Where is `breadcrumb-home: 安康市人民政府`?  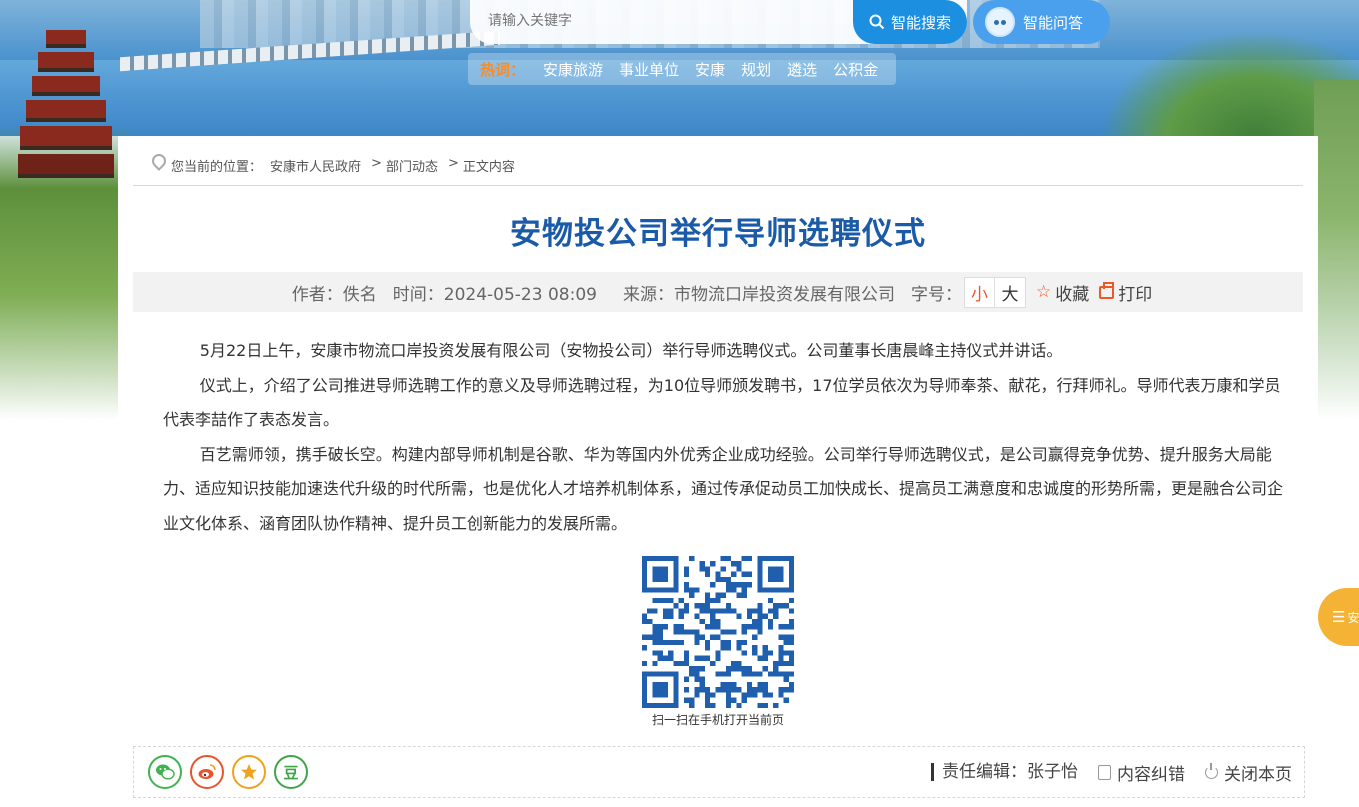
breadcrumb-home: 安康市人民政府 is located at coordinates (315, 165).